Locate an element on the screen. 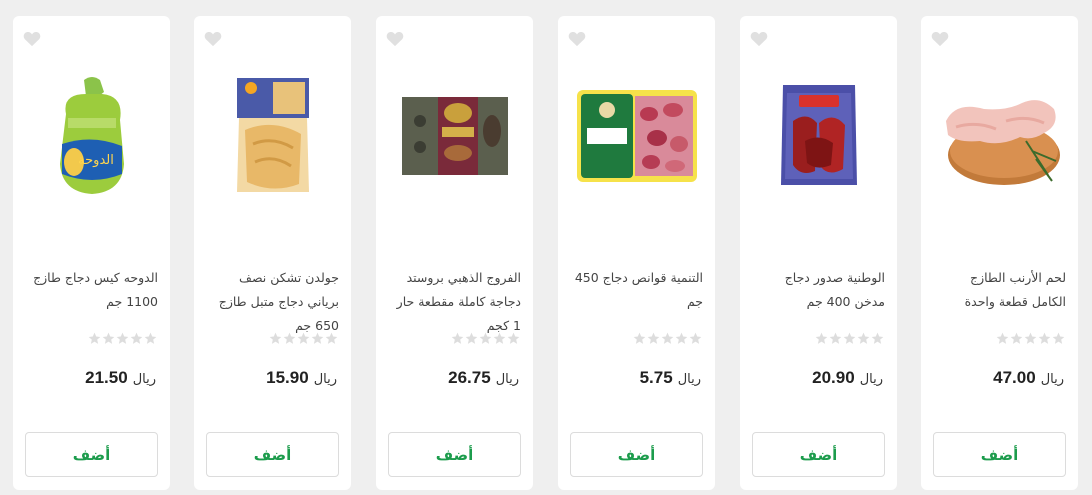  product-price: ريال 5.75 is located at coordinates (670, 378).